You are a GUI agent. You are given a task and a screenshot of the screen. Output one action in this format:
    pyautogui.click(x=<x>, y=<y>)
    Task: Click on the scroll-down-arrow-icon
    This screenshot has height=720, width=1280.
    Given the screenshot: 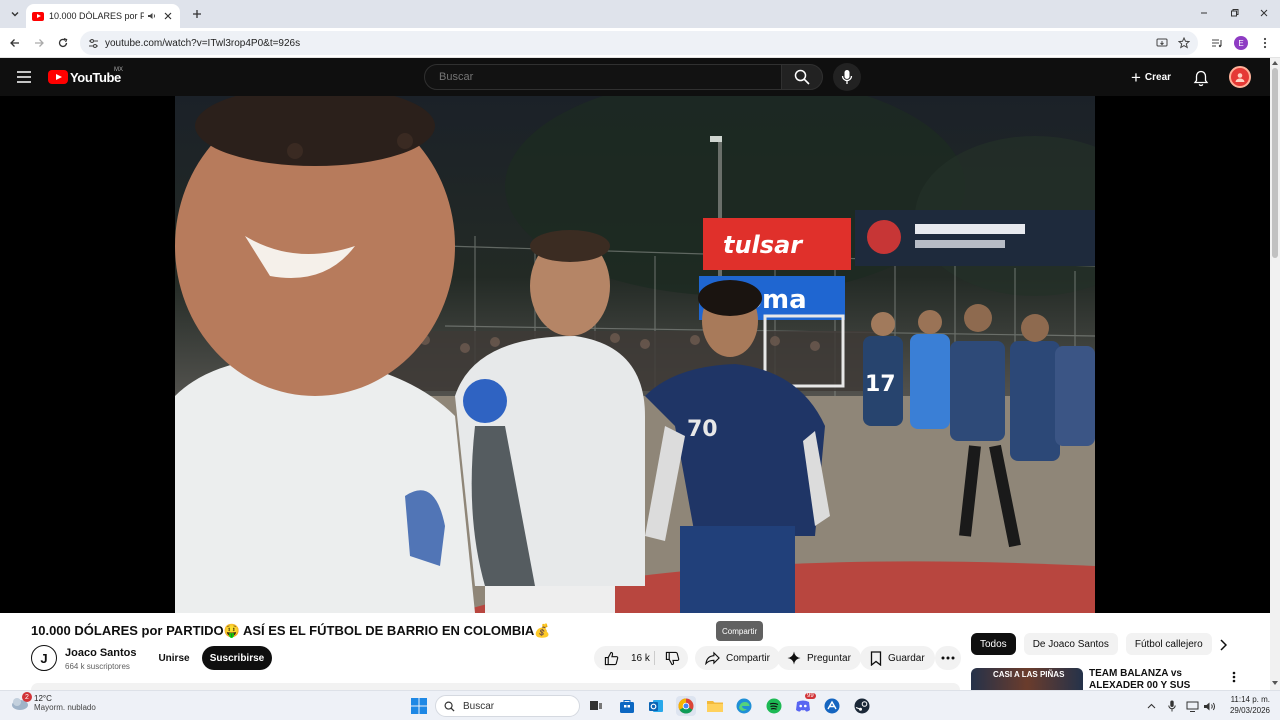 What is the action you would take?
    pyautogui.click(x=1275, y=683)
    